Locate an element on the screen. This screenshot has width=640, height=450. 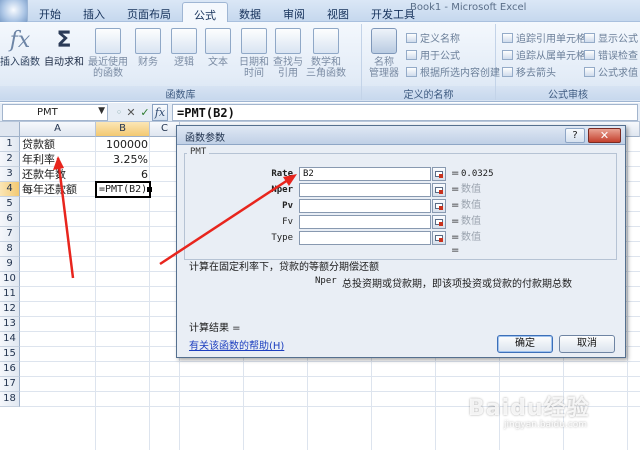
arg-input-type is located at coordinates (365, 238).